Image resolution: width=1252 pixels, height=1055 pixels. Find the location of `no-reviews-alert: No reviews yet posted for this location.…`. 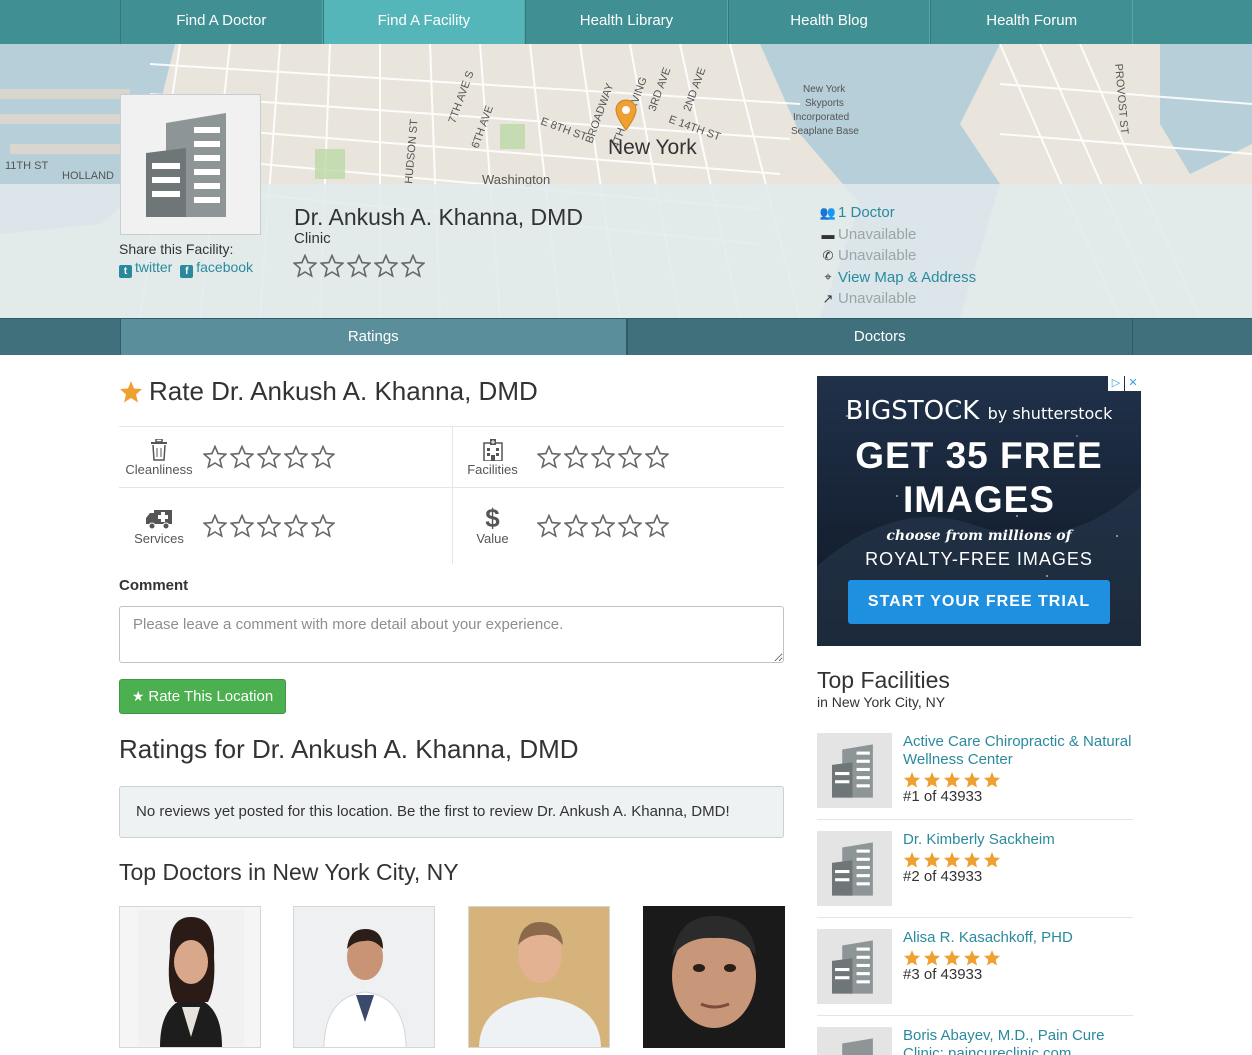

no-reviews-alert: No reviews yet posted for this location.… is located at coordinates (451, 812).